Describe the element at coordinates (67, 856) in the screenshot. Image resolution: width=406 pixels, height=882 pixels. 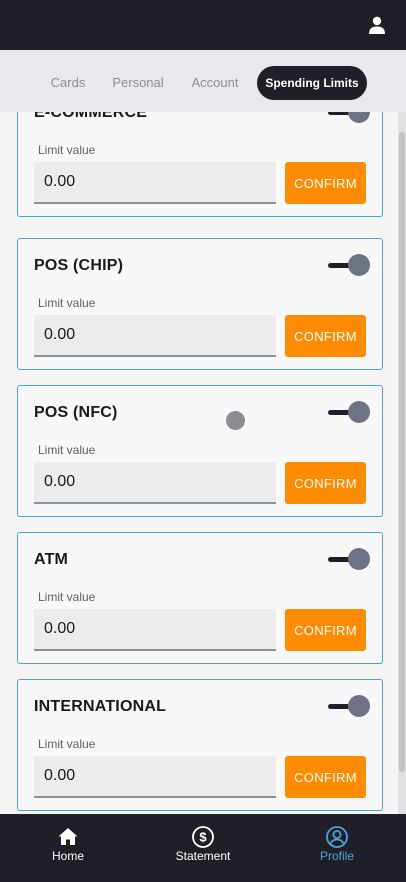
I see `nav-label: Home` at that location.